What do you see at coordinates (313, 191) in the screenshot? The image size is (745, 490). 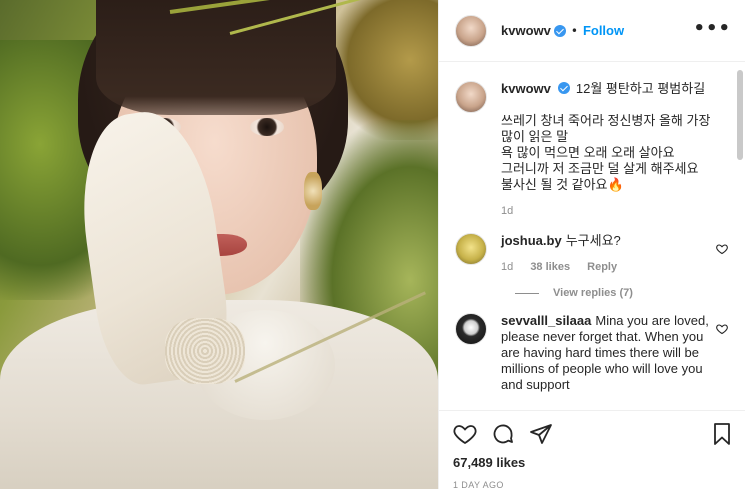 I see `earring` at bounding box center [313, 191].